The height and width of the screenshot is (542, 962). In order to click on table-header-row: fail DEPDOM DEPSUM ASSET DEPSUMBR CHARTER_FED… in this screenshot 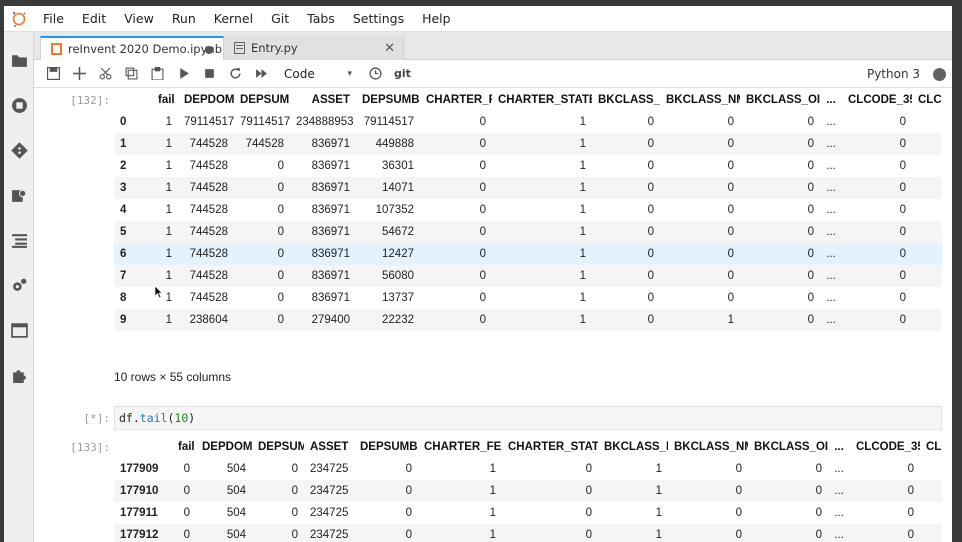, I will do `click(528, 100)`.